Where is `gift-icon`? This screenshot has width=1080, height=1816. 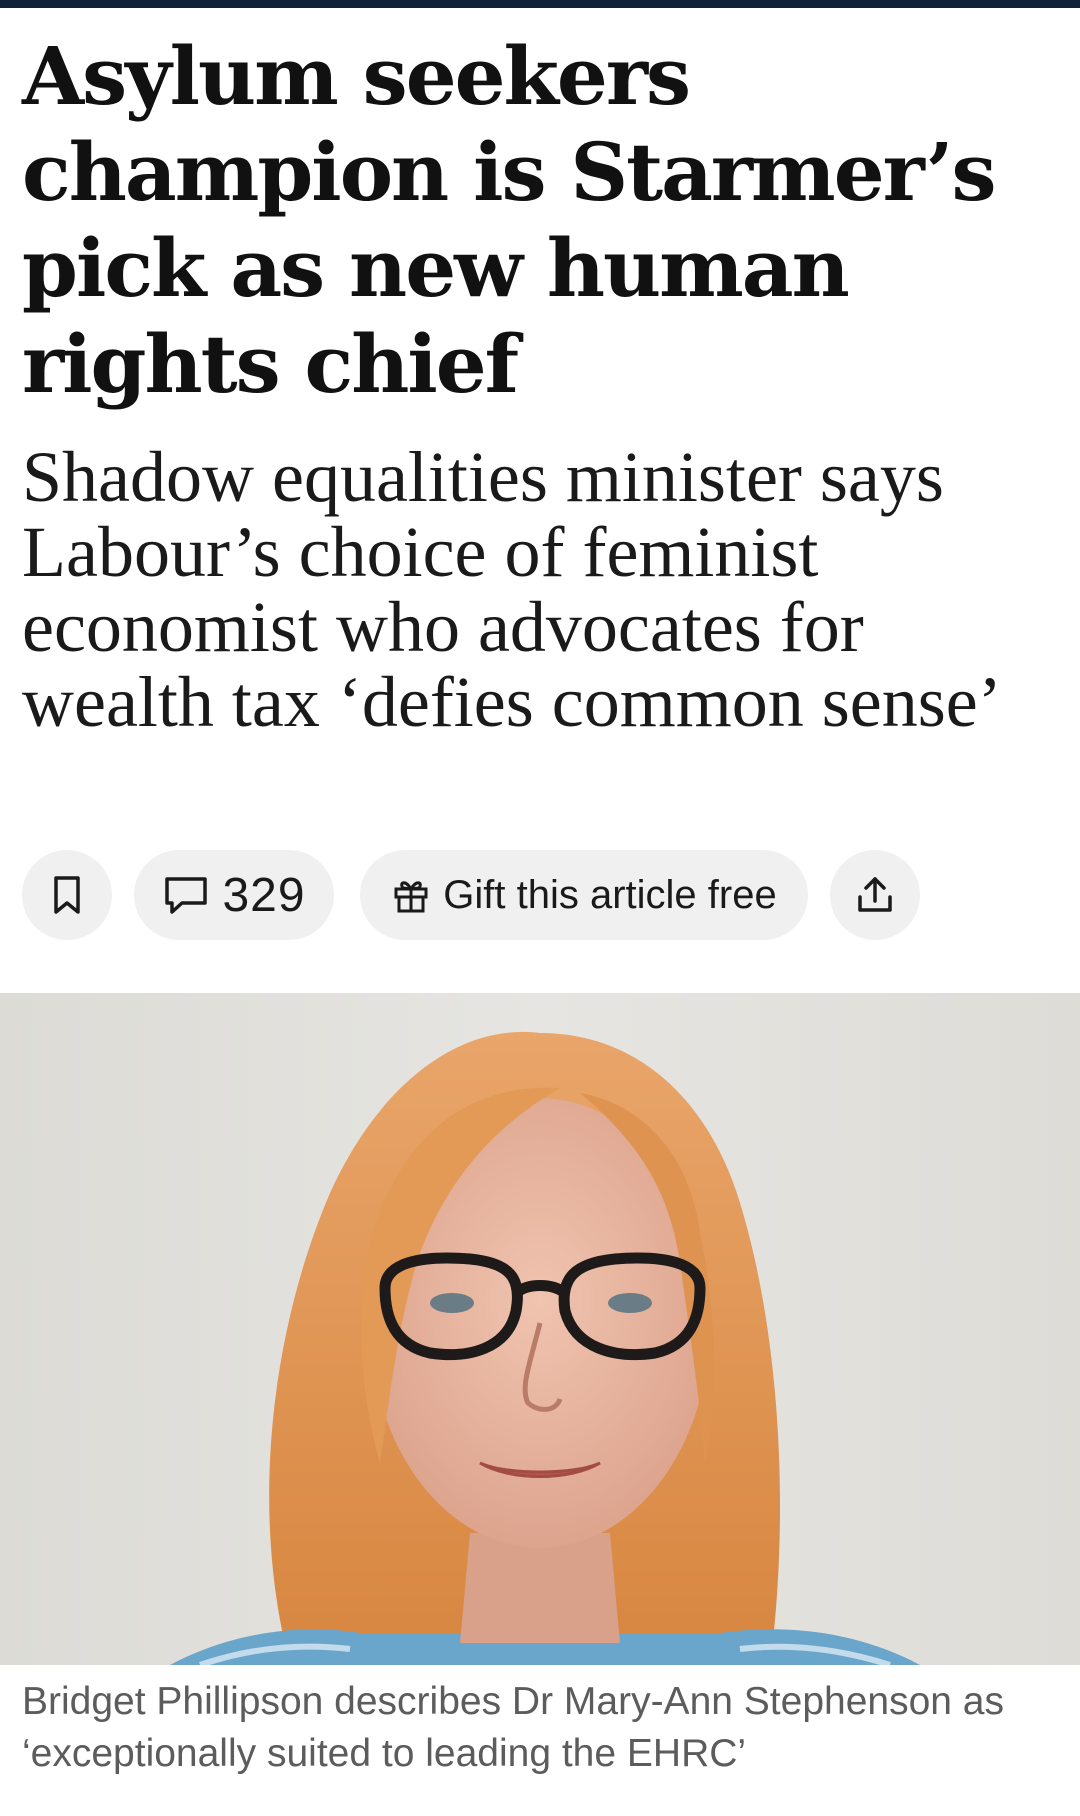
gift-icon is located at coordinates (411, 895).